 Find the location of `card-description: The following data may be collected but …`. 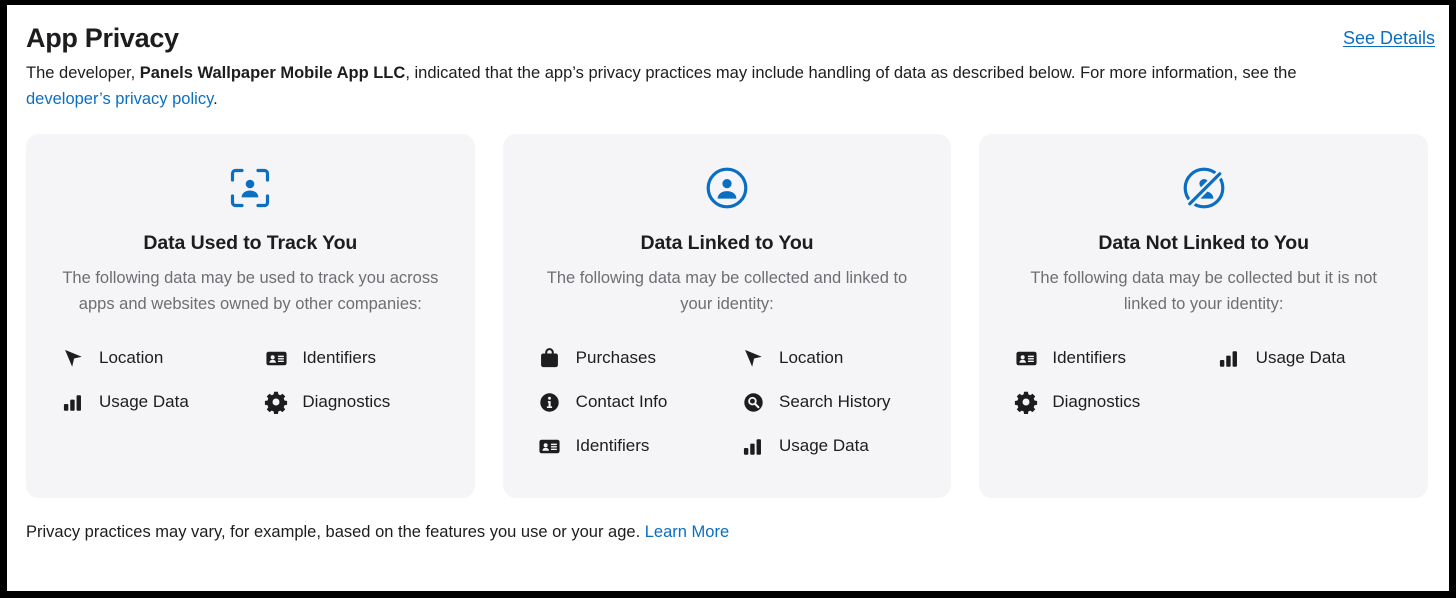

card-description: The following data may be collected but … is located at coordinates (1204, 291).